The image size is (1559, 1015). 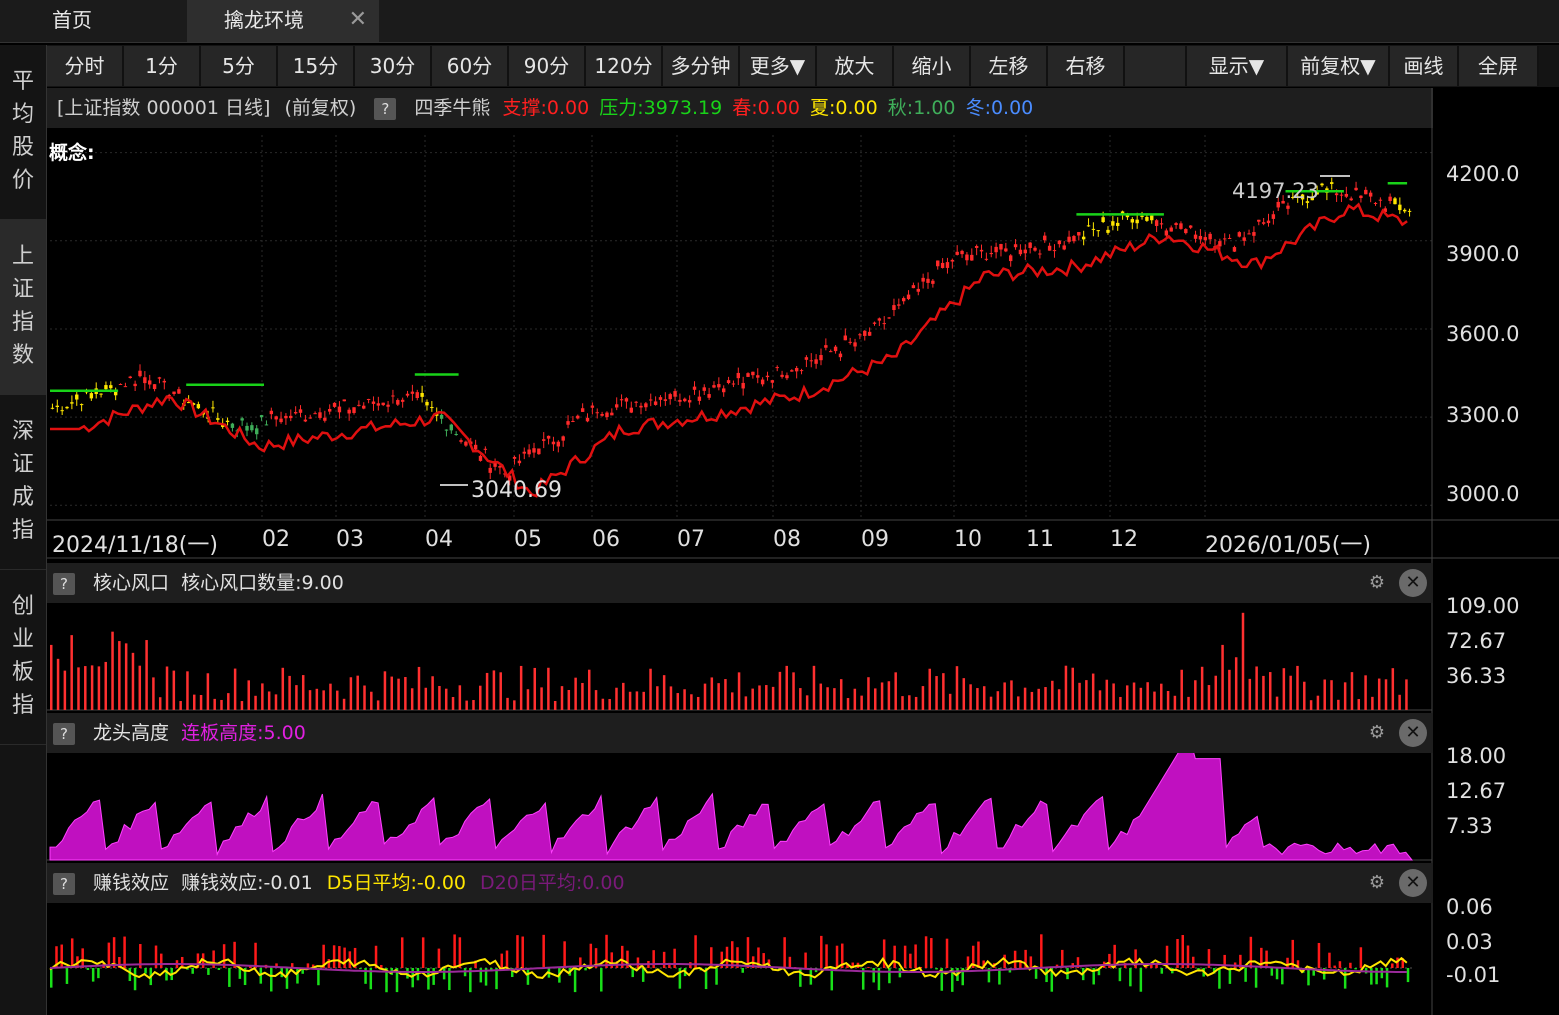 I want to click on y-tick-label: 3600.0, so click(x=1483, y=334).